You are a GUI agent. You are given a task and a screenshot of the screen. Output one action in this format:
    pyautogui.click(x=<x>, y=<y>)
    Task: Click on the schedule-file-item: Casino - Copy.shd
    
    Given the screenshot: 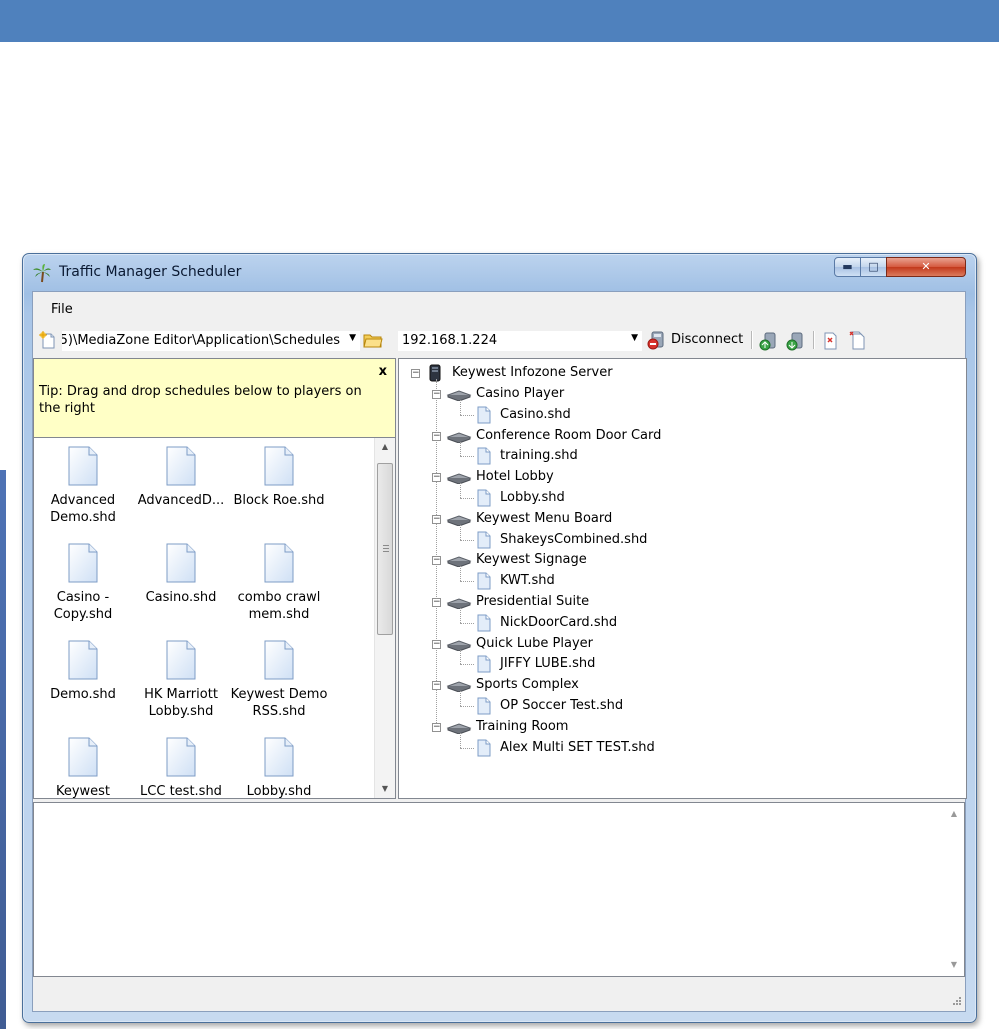 What is the action you would take?
    pyautogui.click(x=83, y=588)
    